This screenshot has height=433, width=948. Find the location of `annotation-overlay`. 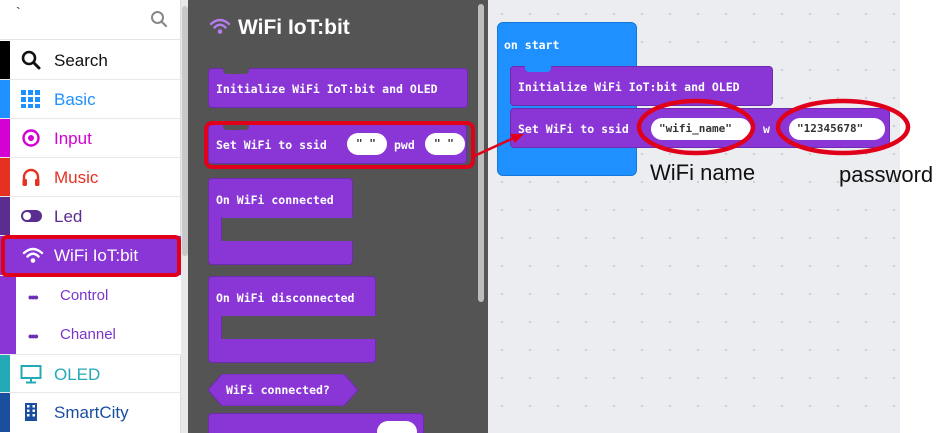

annotation-overlay is located at coordinates (691, 128).